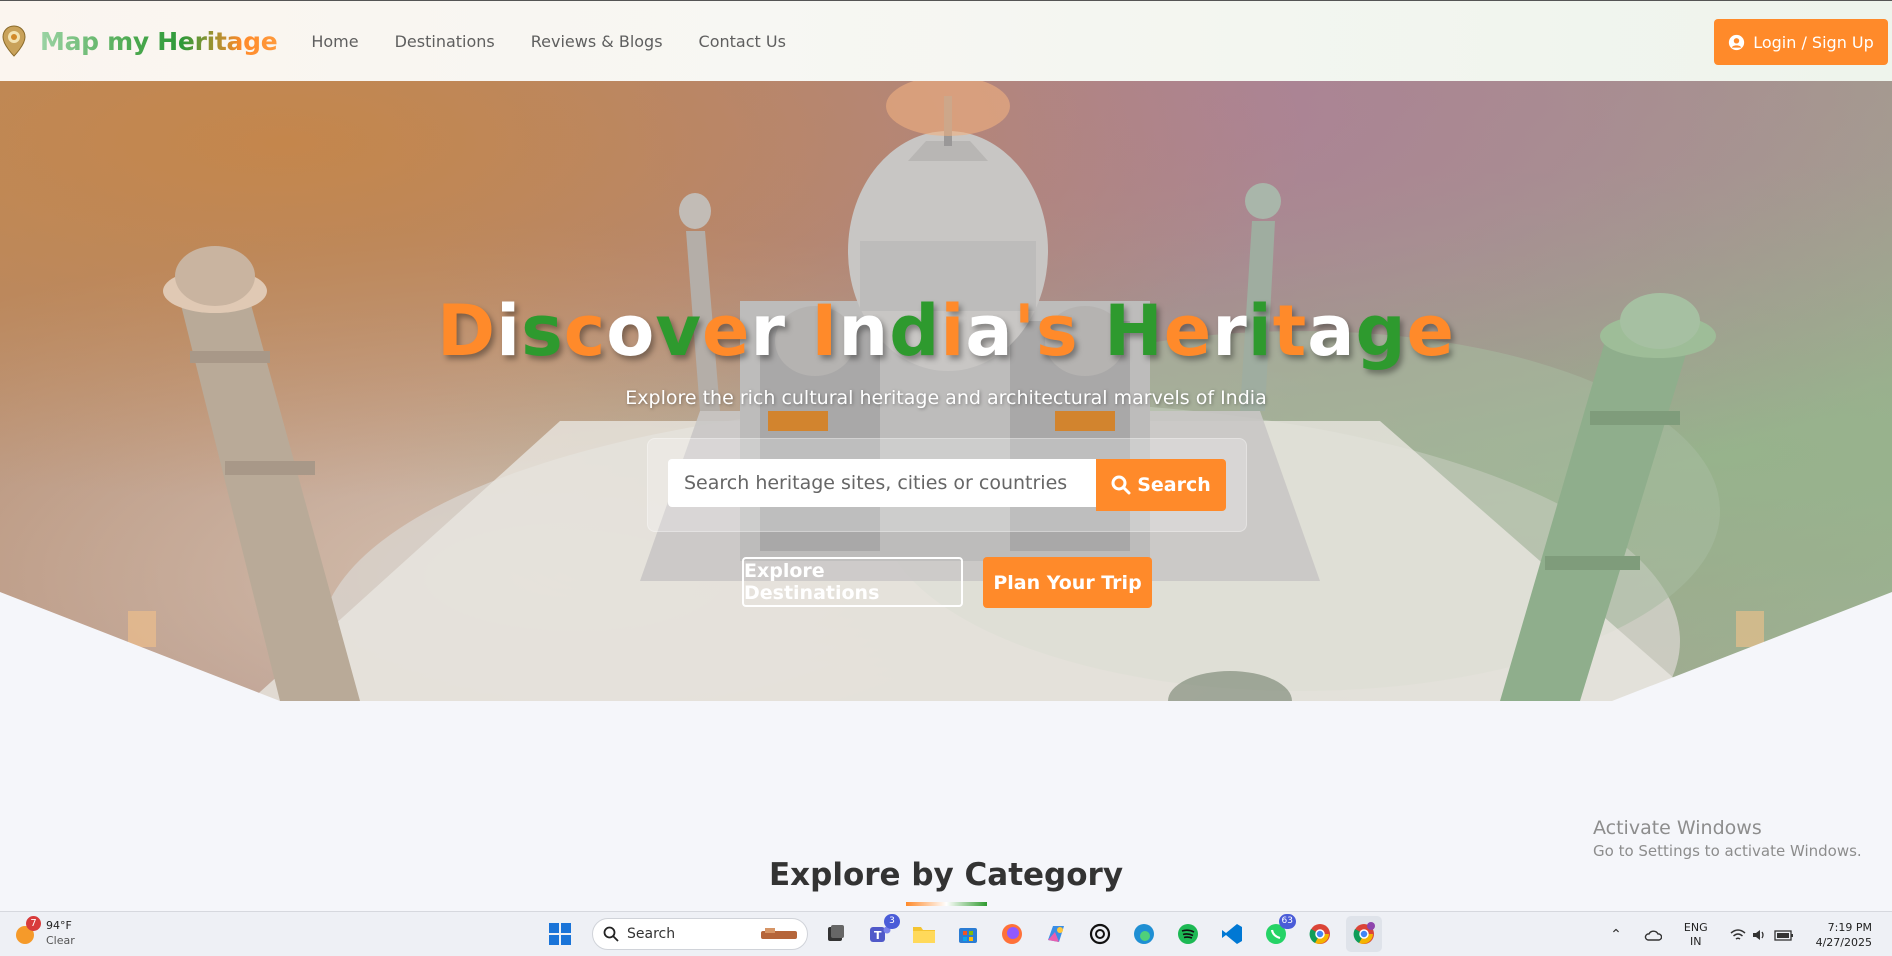 This screenshot has height=956, width=1892. Describe the element at coordinates (1188, 934) in the screenshot. I see `spotify-icon` at that location.